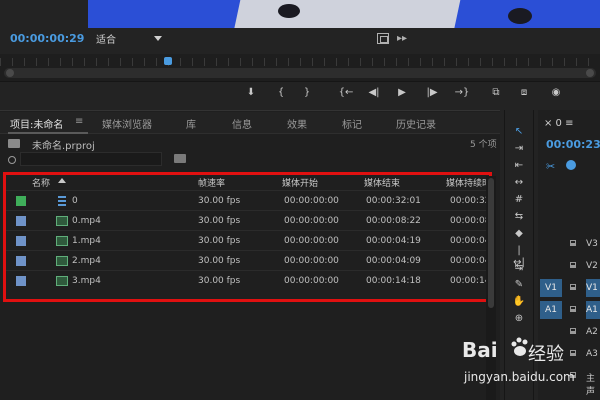 The image size is (600, 400). I want to click on zoom-level-value: 适合, so click(106, 40).